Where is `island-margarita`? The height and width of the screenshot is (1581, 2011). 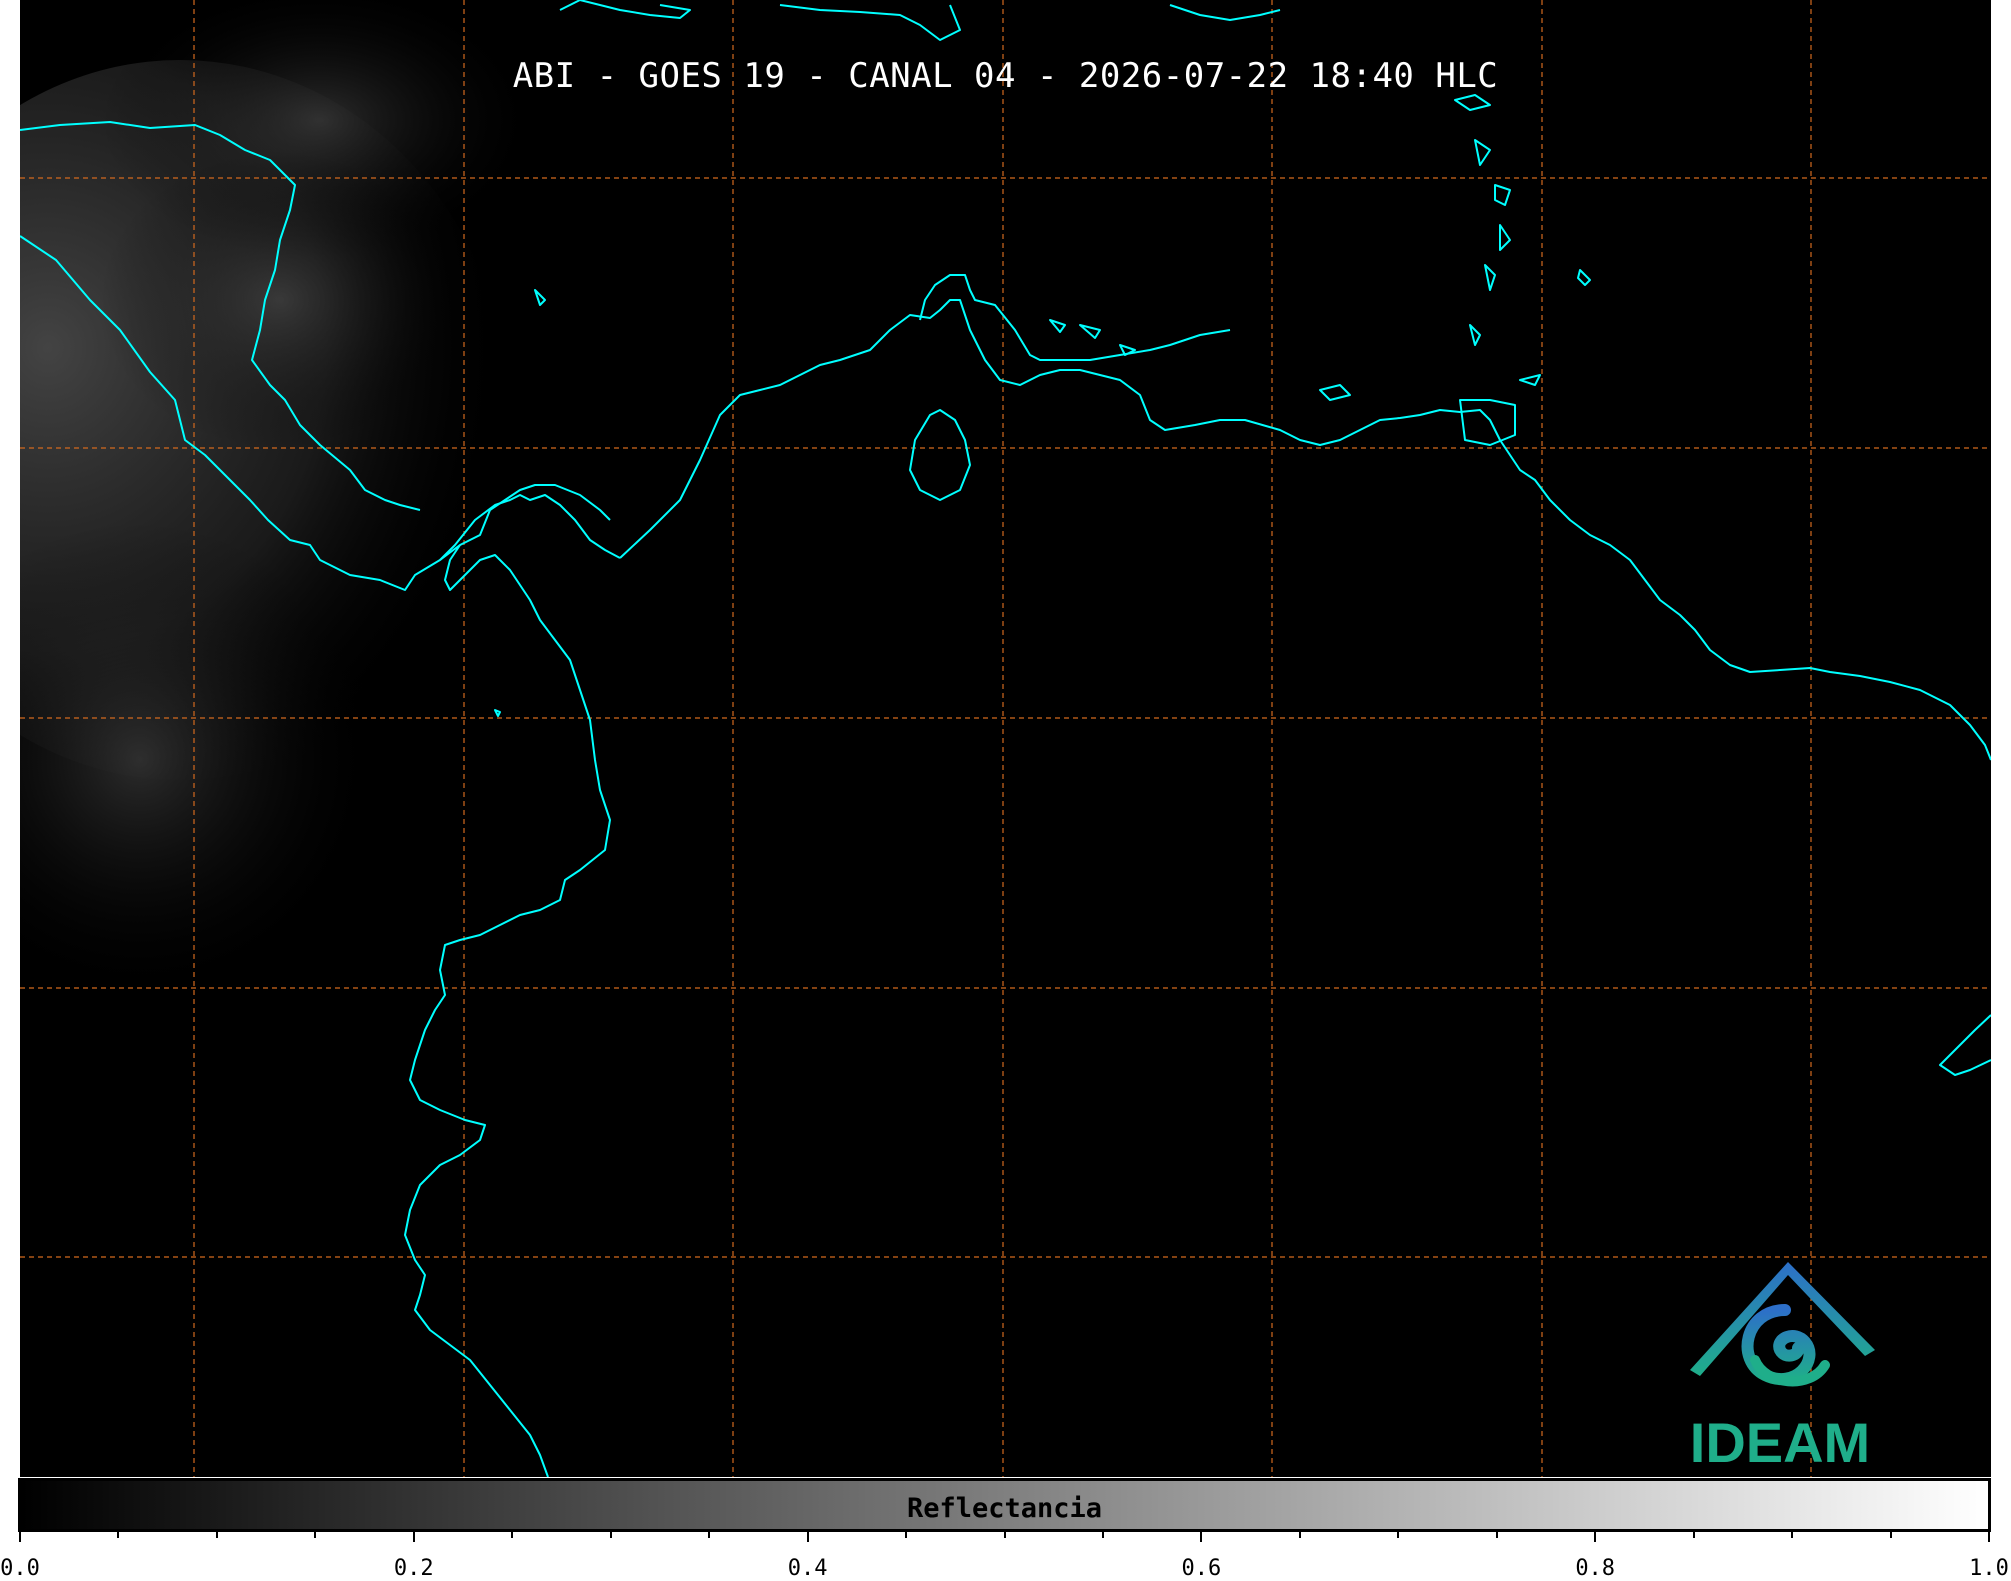 island-margarita is located at coordinates (1335, 392).